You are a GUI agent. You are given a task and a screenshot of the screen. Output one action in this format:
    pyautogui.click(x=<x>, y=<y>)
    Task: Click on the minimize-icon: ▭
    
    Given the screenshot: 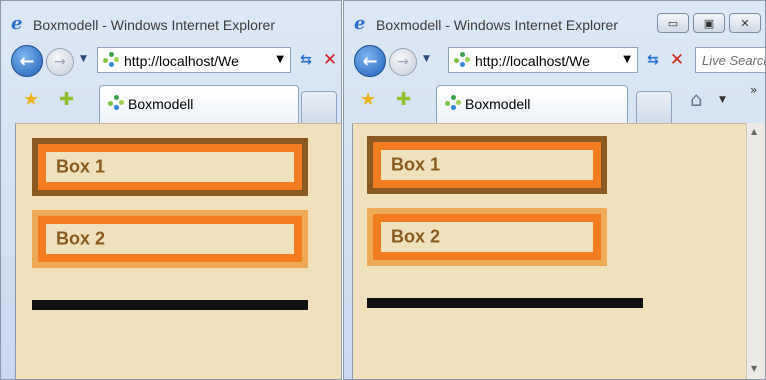 What is the action you would take?
    pyautogui.click(x=673, y=23)
    